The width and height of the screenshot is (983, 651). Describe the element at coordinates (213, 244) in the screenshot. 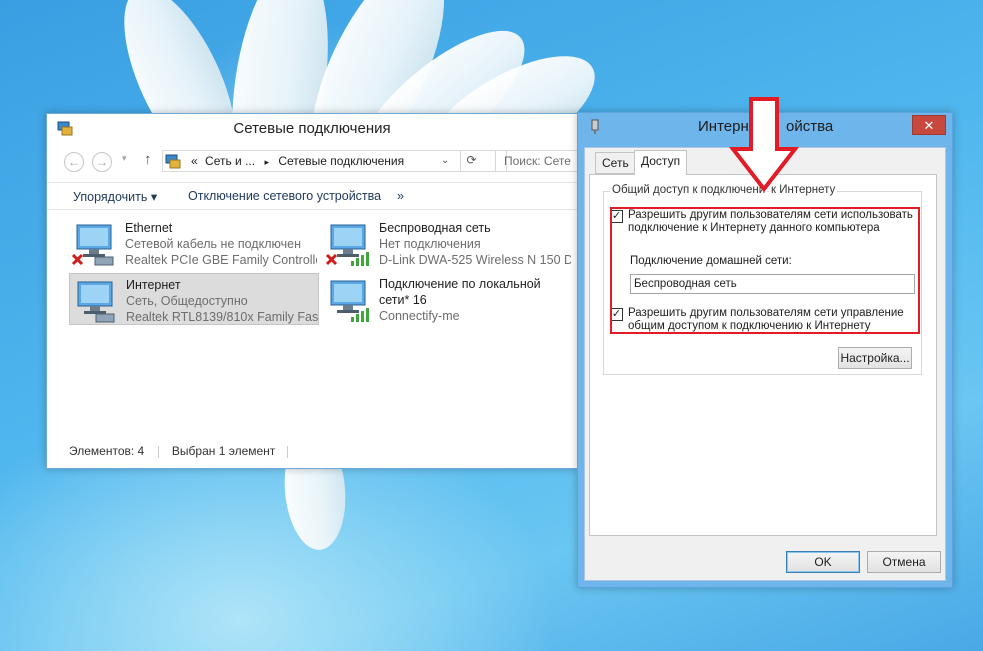

I see `connection-status: Сетевой кабель не подключен` at that location.